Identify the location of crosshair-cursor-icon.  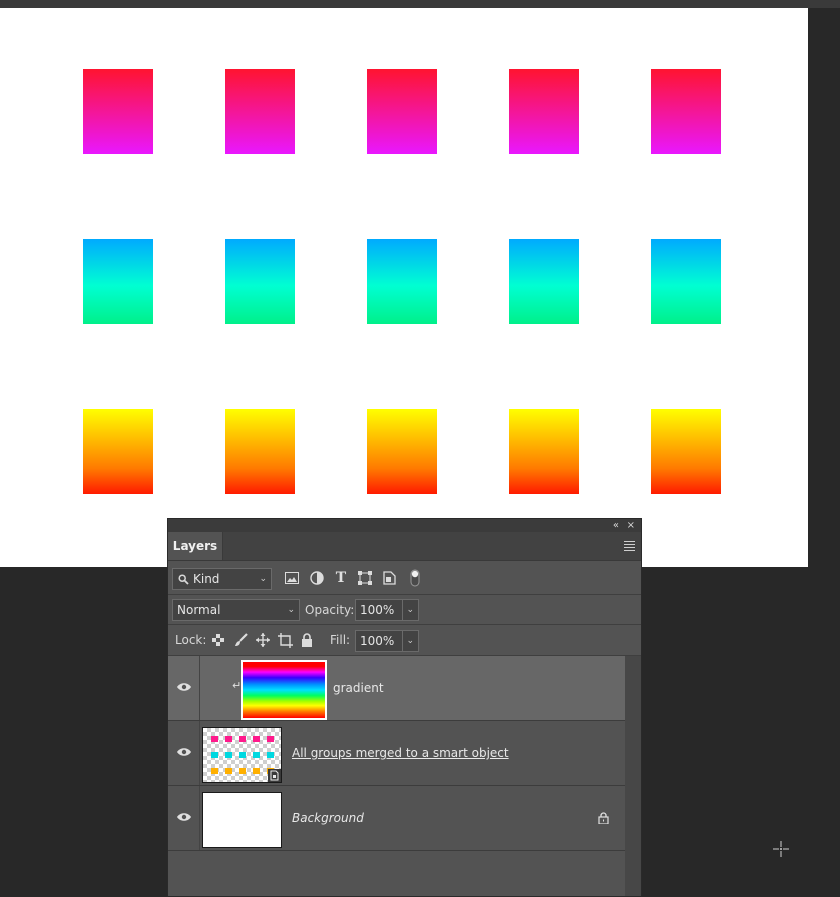
(781, 849).